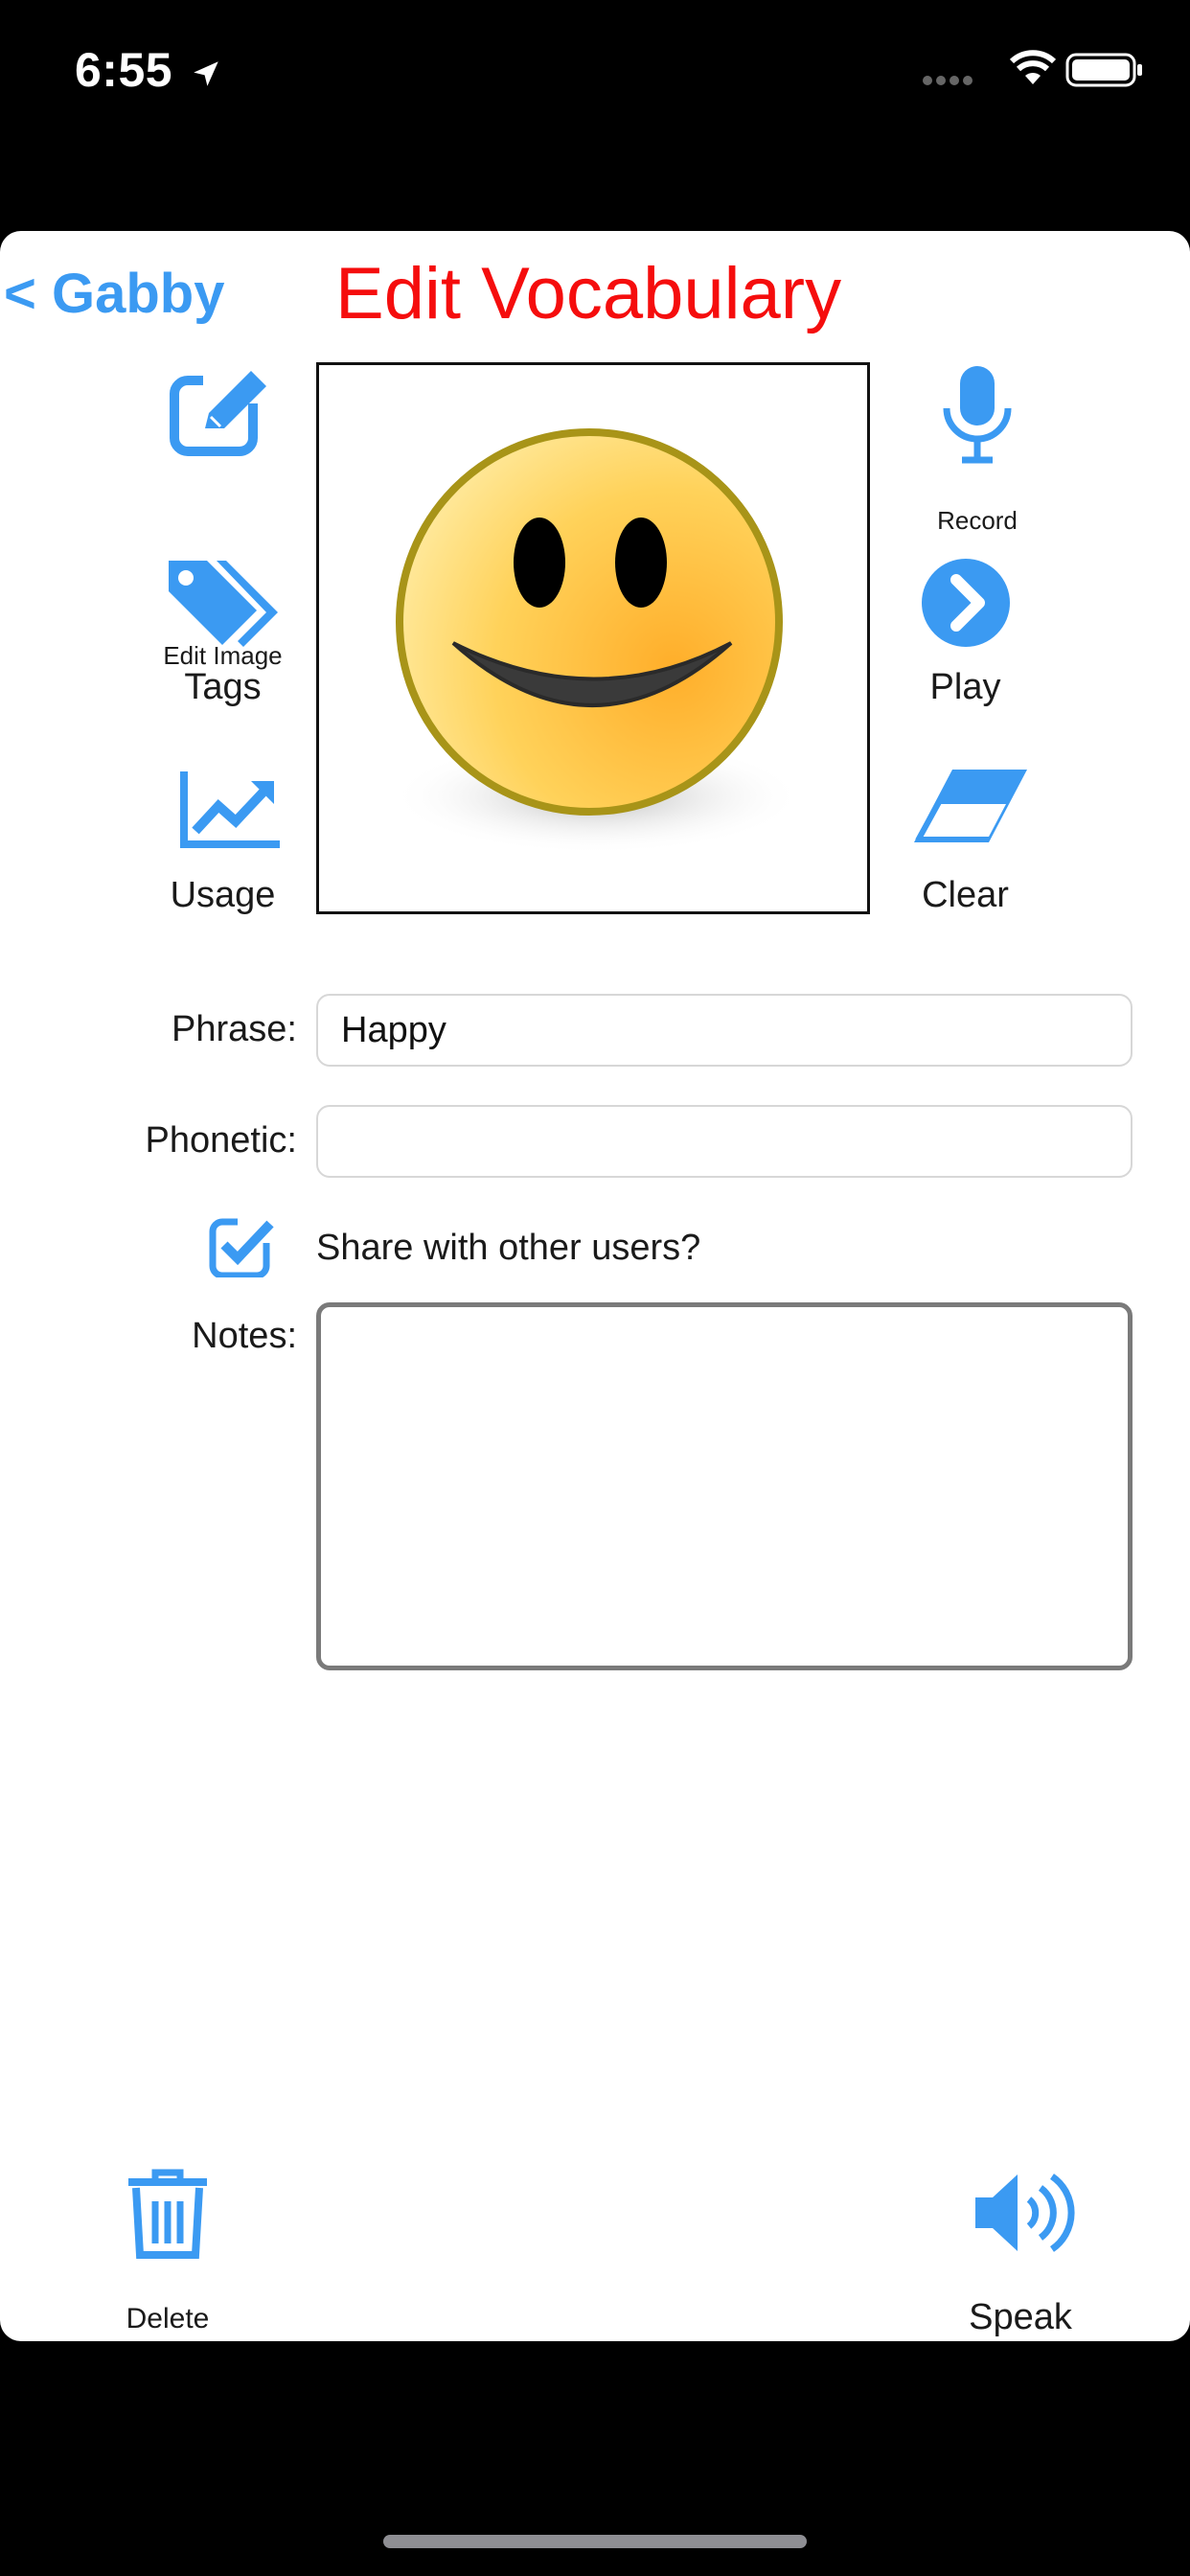 The height and width of the screenshot is (2576, 1190). I want to click on signal-dots-icon, so click(948, 80).